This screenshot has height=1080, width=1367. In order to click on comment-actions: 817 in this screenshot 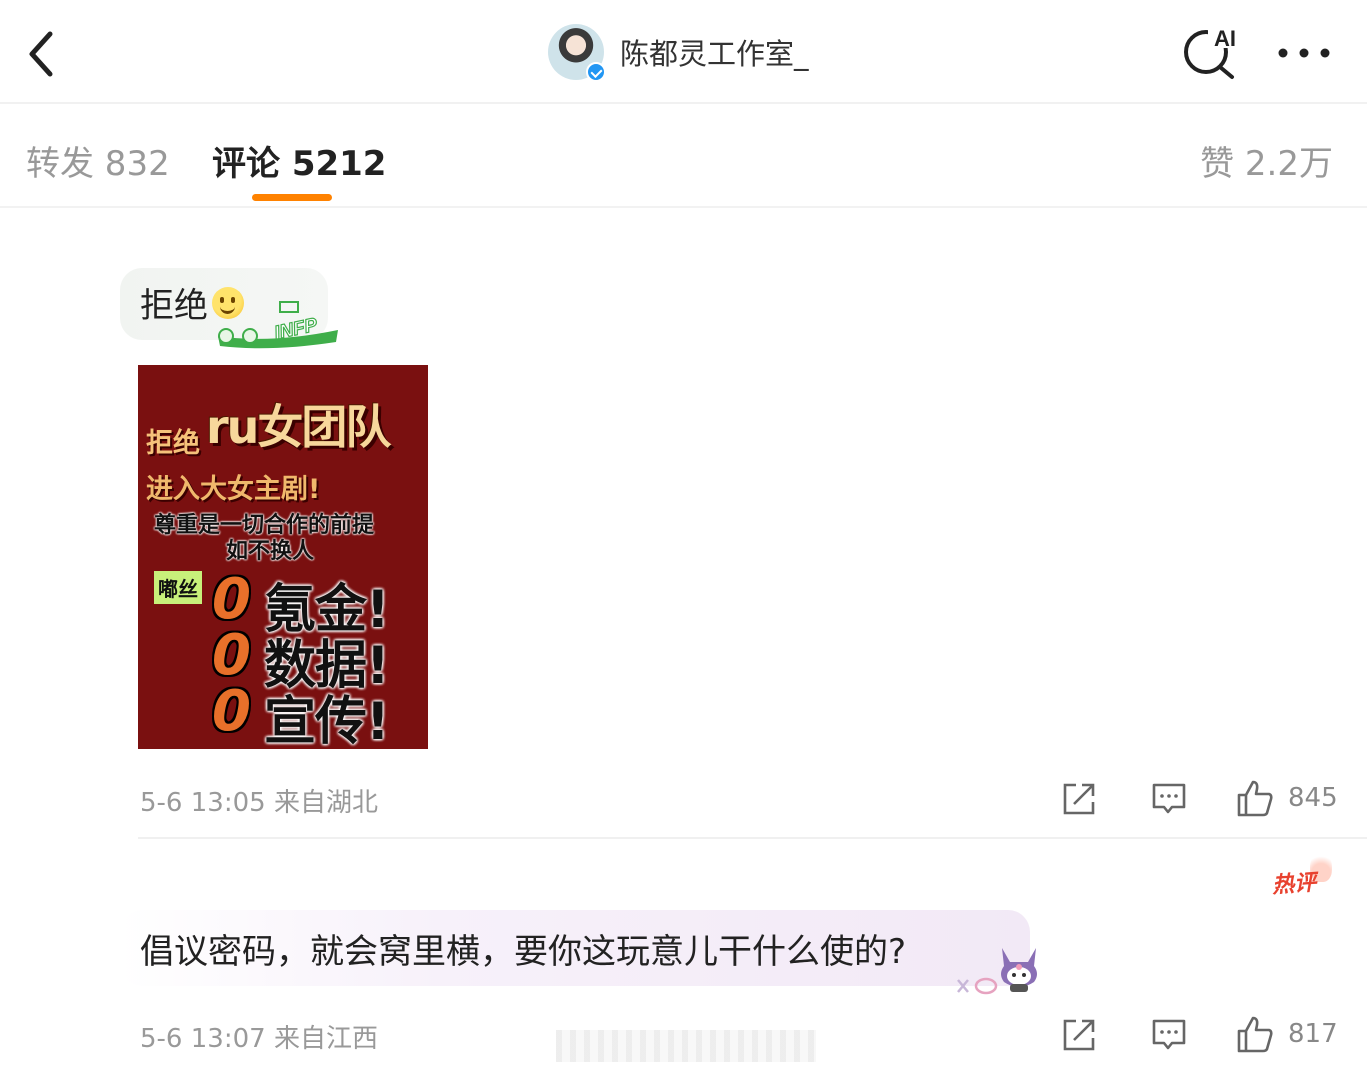, I will do `click(1205, 1034)`.